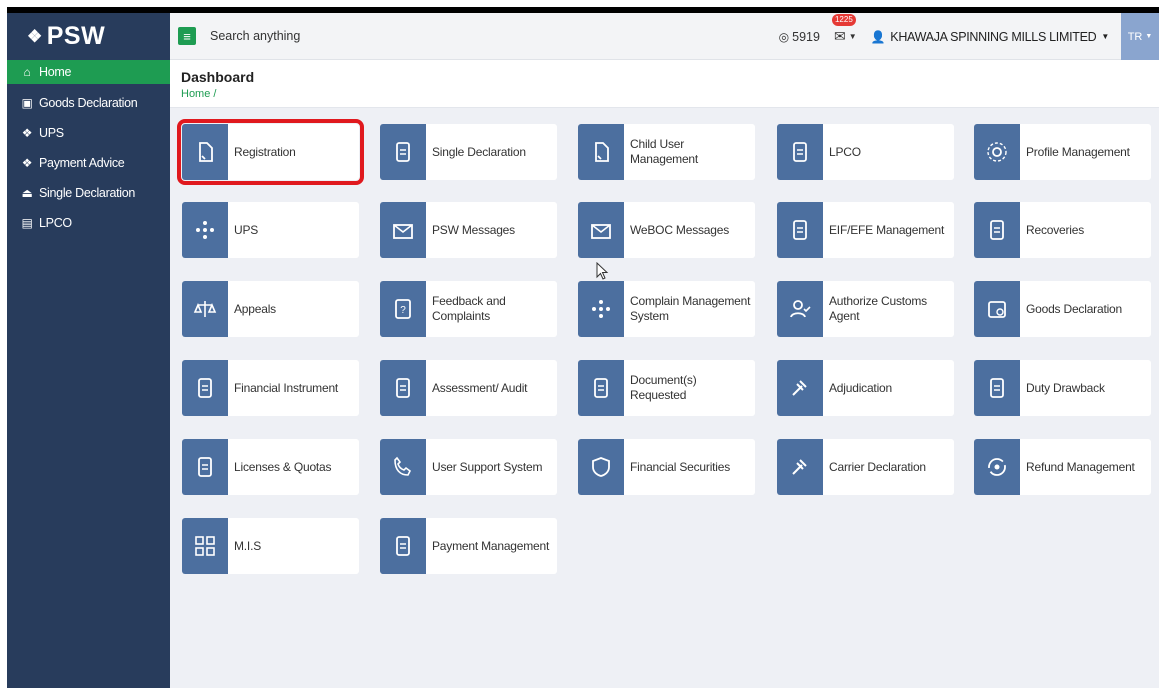 Image resolution: width=1166 pixels, height=690 pixels. I want to click on payment-advice-icon: ❖, so click(27, 163).